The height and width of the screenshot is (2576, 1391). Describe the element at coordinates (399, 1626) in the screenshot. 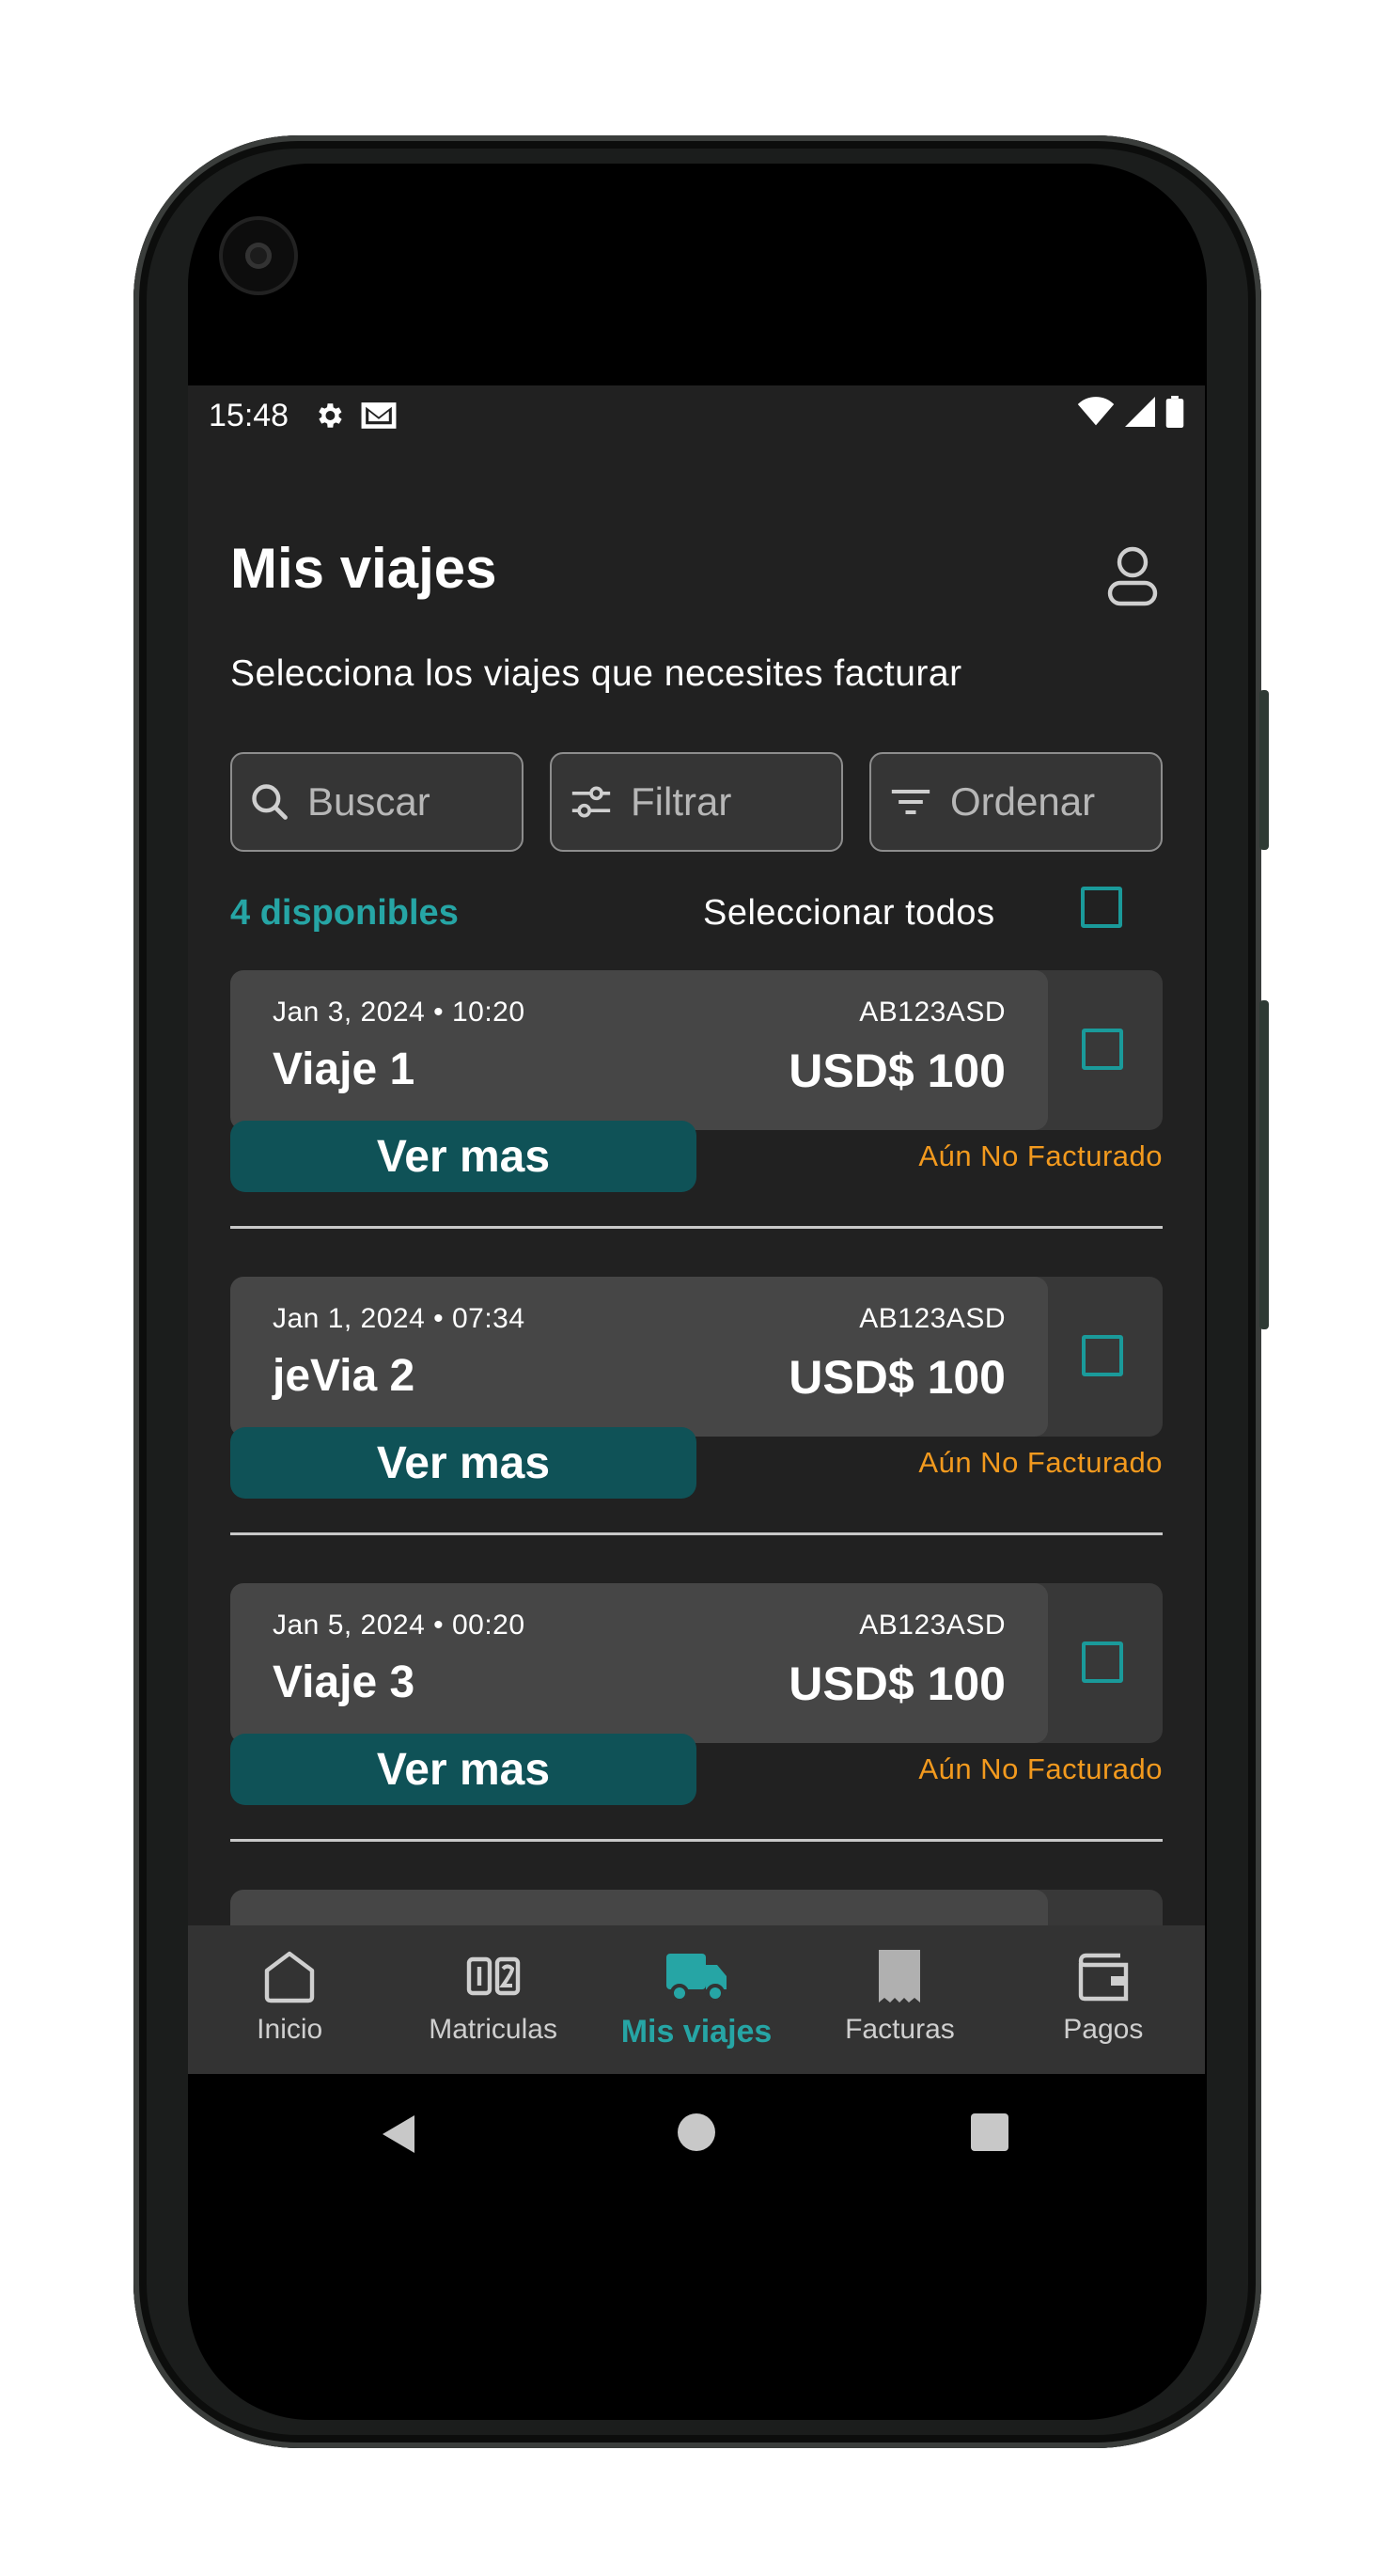

I see `trip-datetime: Jan 5, 2024 • 00:20` at that location.